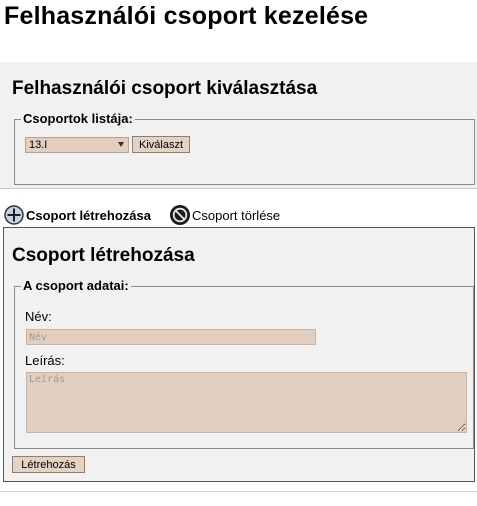  Describe the element at coordinates (171, 337) in the screenshot. I see `name-input` at that location.